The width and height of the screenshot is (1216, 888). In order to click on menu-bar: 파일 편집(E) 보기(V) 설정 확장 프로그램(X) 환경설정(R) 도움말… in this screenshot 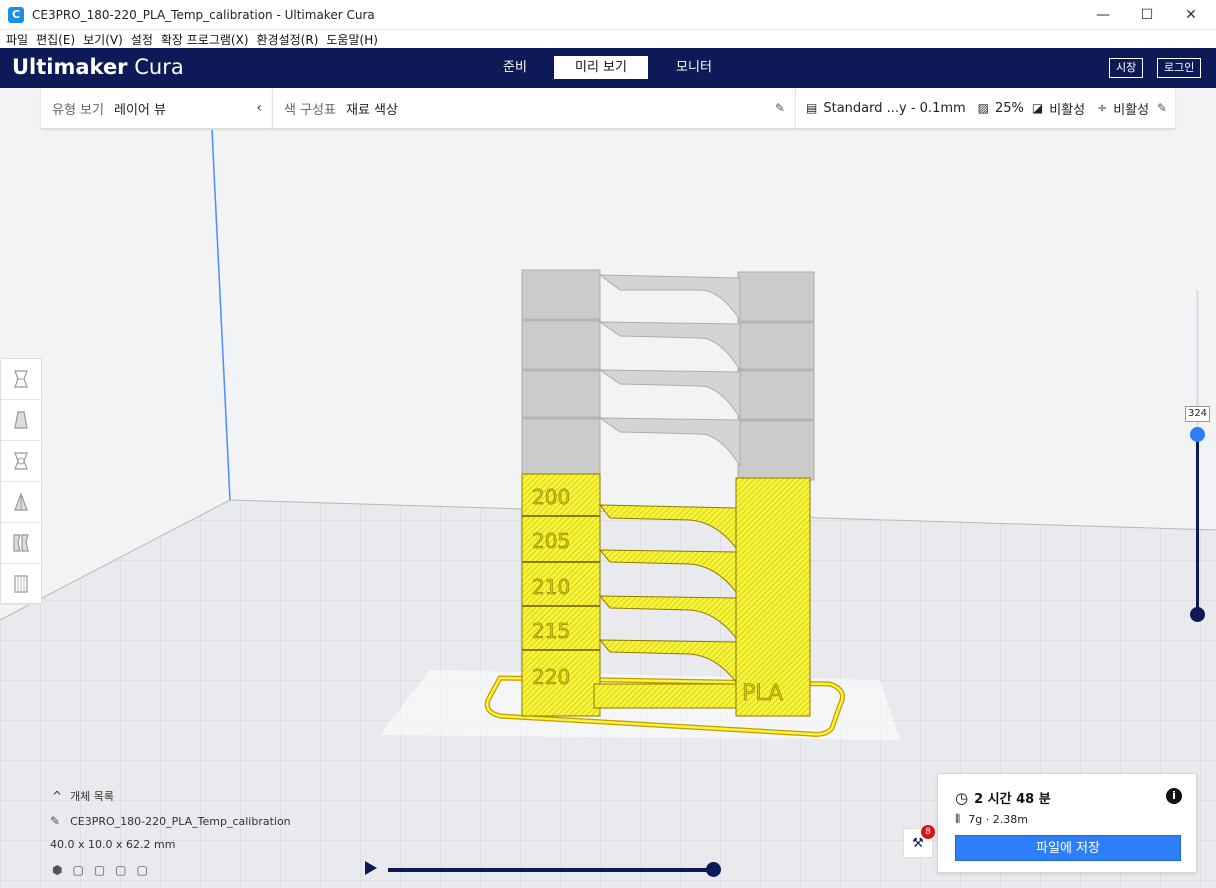, I will do `click(608, 39)`.